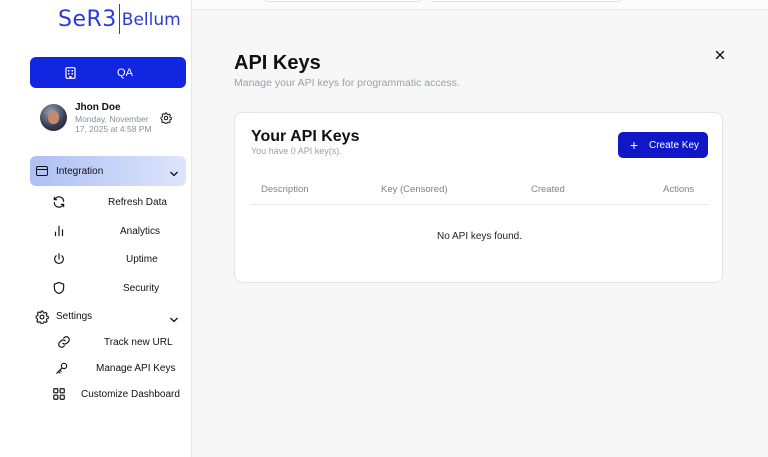  I want to click on power-icon, so click(59, 259).